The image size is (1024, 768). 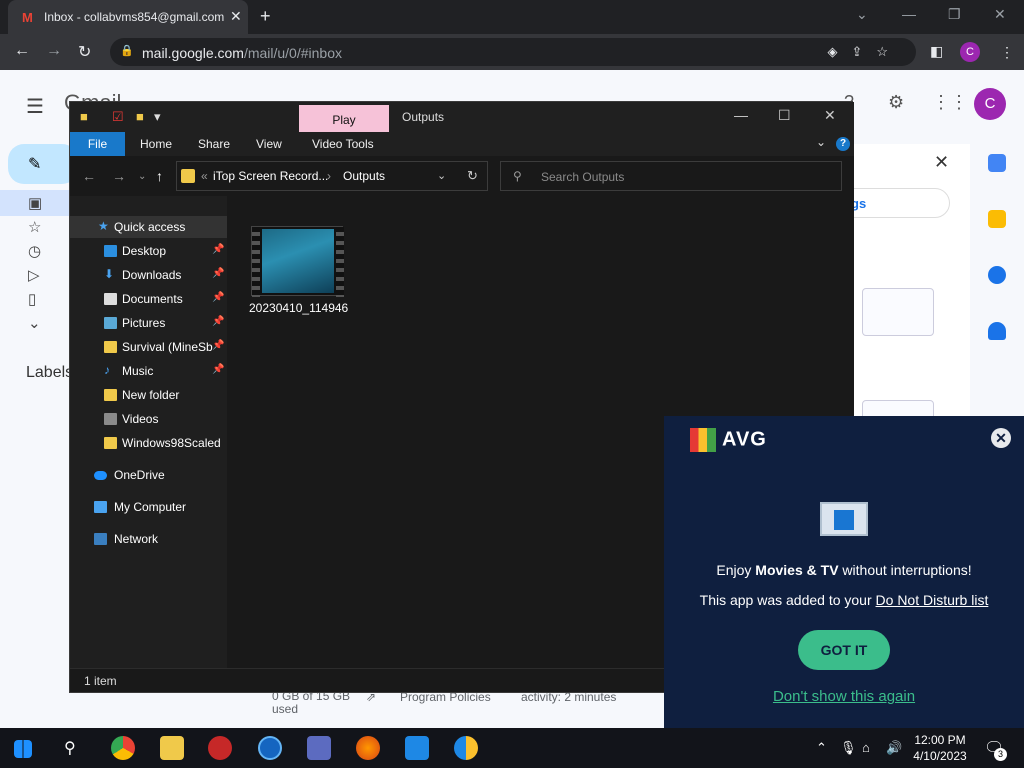 What do you see at coordinates (1001, 438) in the screenshot?
I see `close-notification-button: ✕` at bounding box center [1001, 438].